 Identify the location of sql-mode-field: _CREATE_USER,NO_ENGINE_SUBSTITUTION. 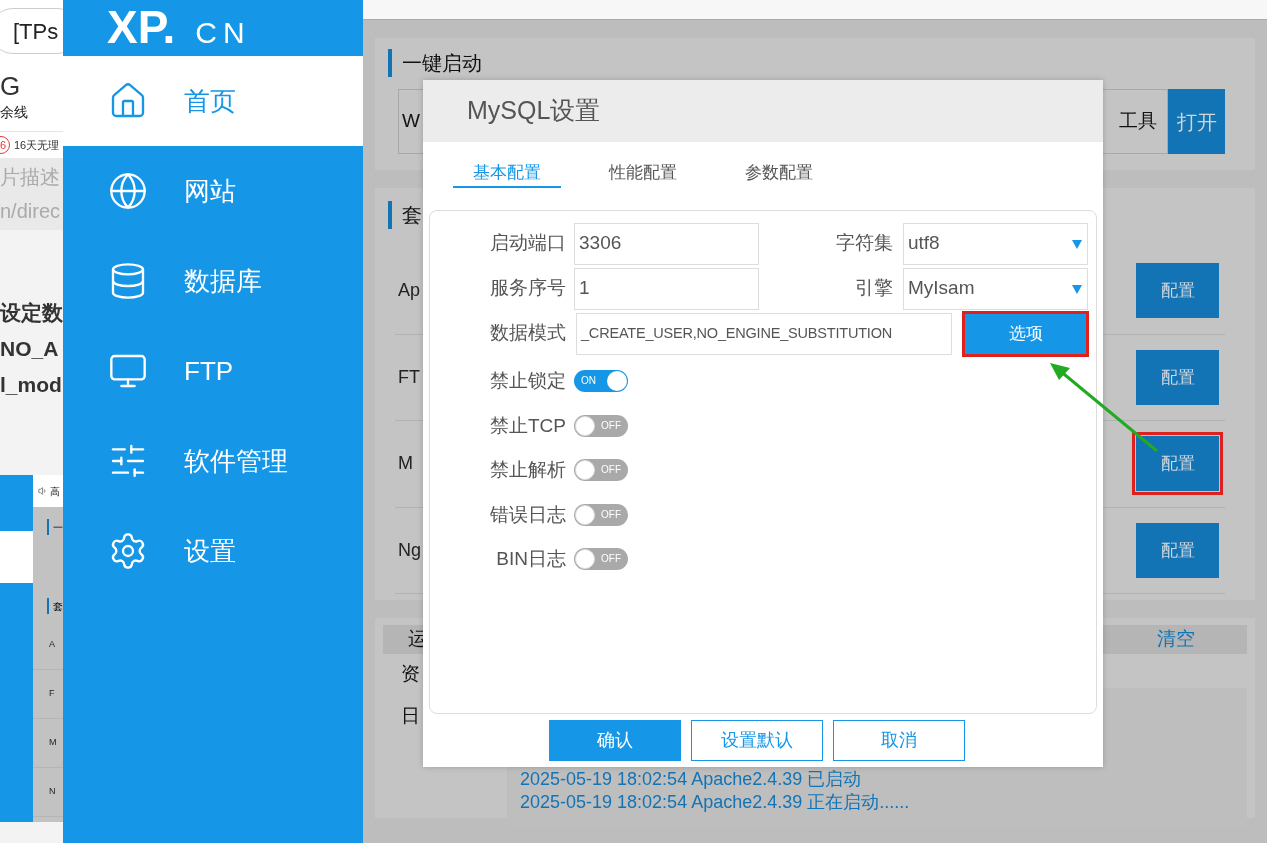
(764, 333).